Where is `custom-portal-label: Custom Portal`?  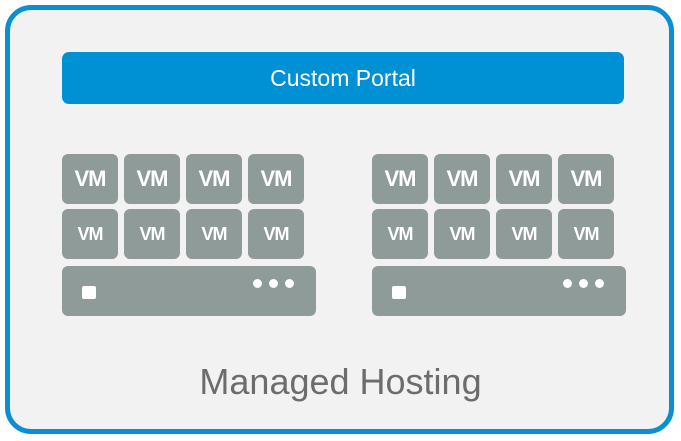
custom-portal-label: Custom Portal is located at coordinates (343, 77).